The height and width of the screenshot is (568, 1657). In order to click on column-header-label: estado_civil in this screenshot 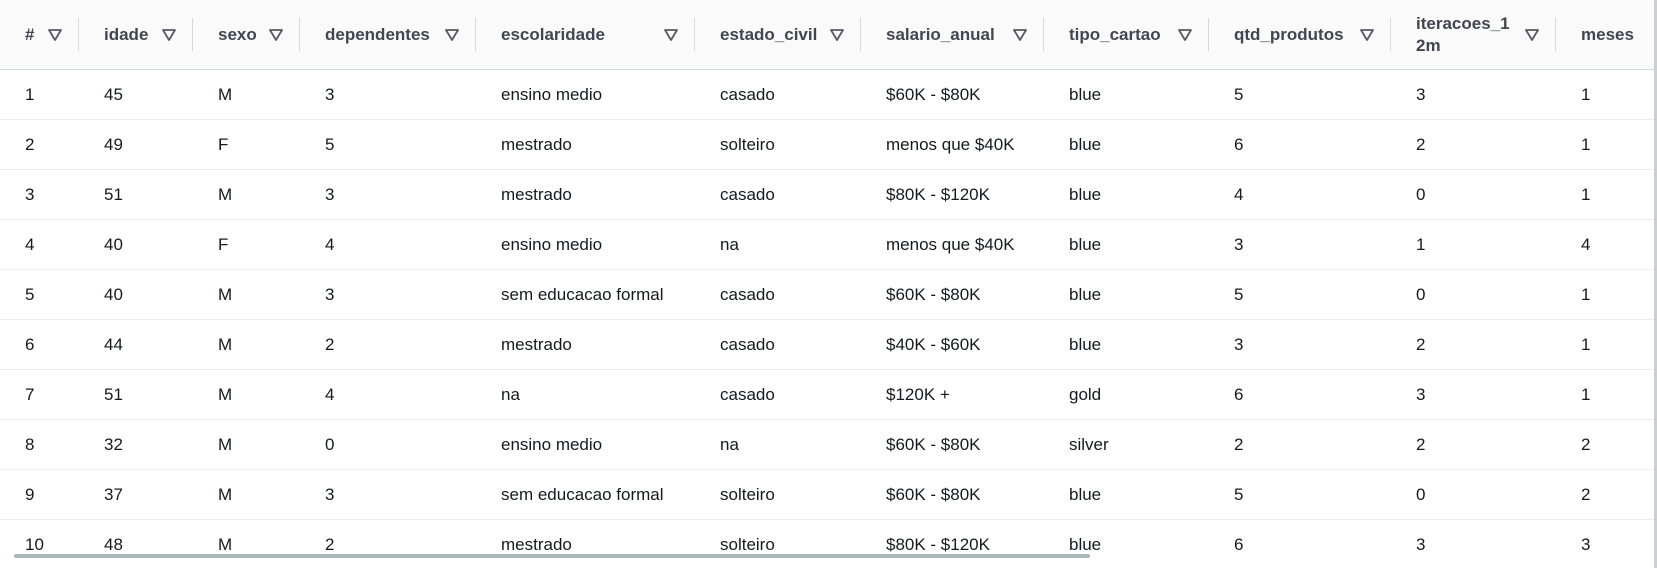, I will do `click(769, 34)`.